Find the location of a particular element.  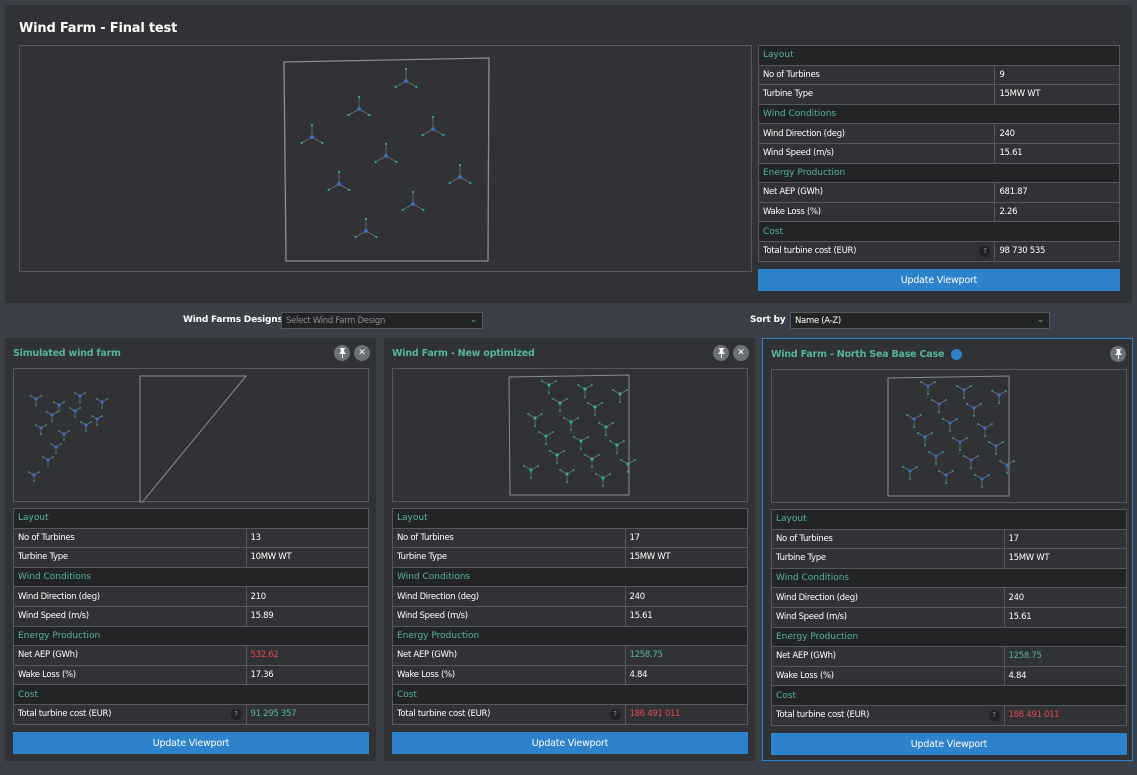

table-row: Net AEP (GWh) 532.62 is located at coordinates (191, 655).